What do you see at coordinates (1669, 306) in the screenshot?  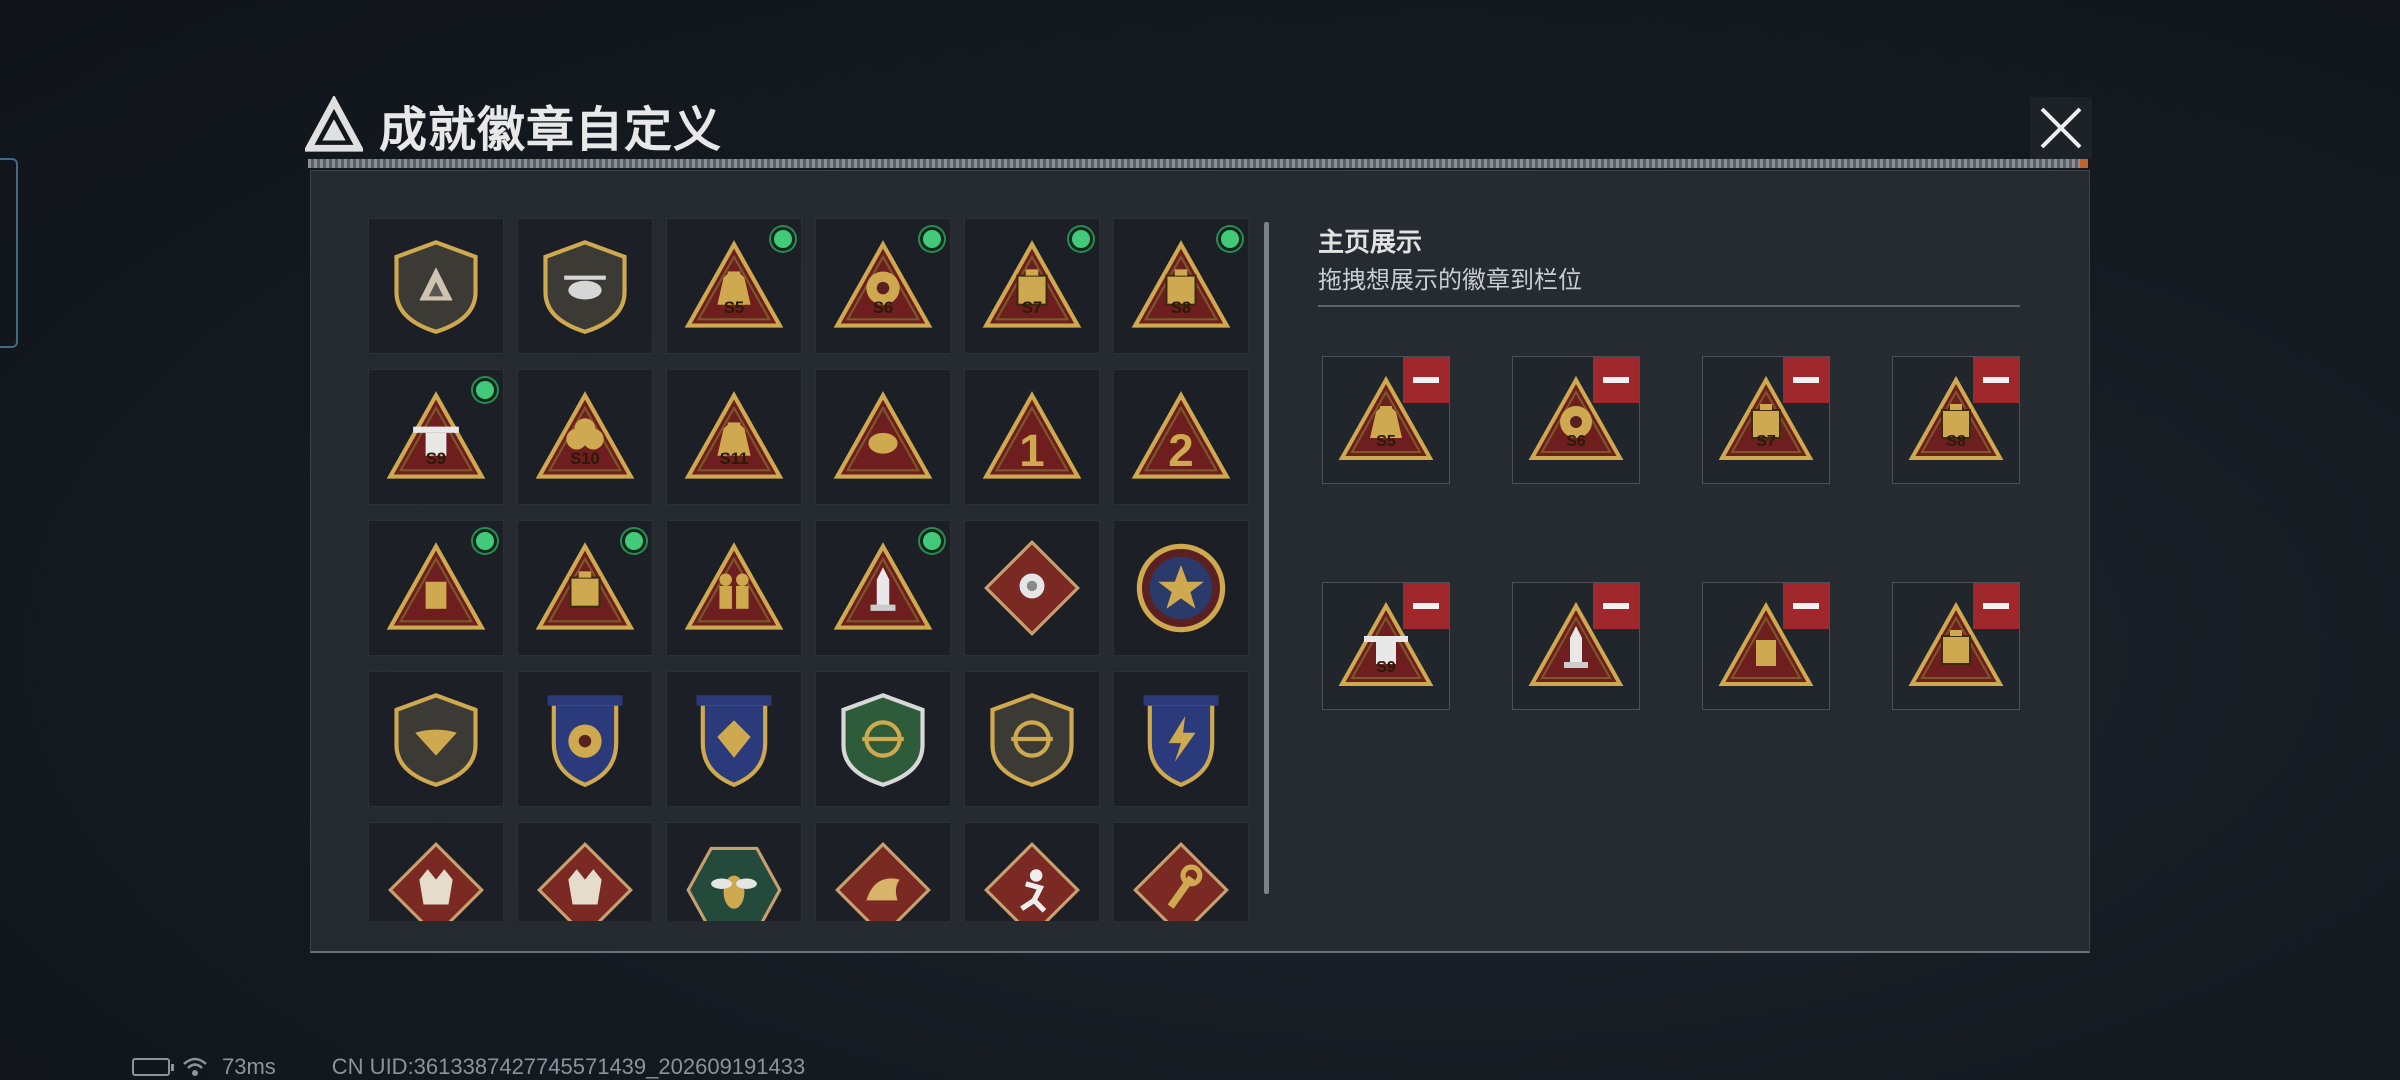 I see `showcase-divider` at bounding box center [1669, 306].